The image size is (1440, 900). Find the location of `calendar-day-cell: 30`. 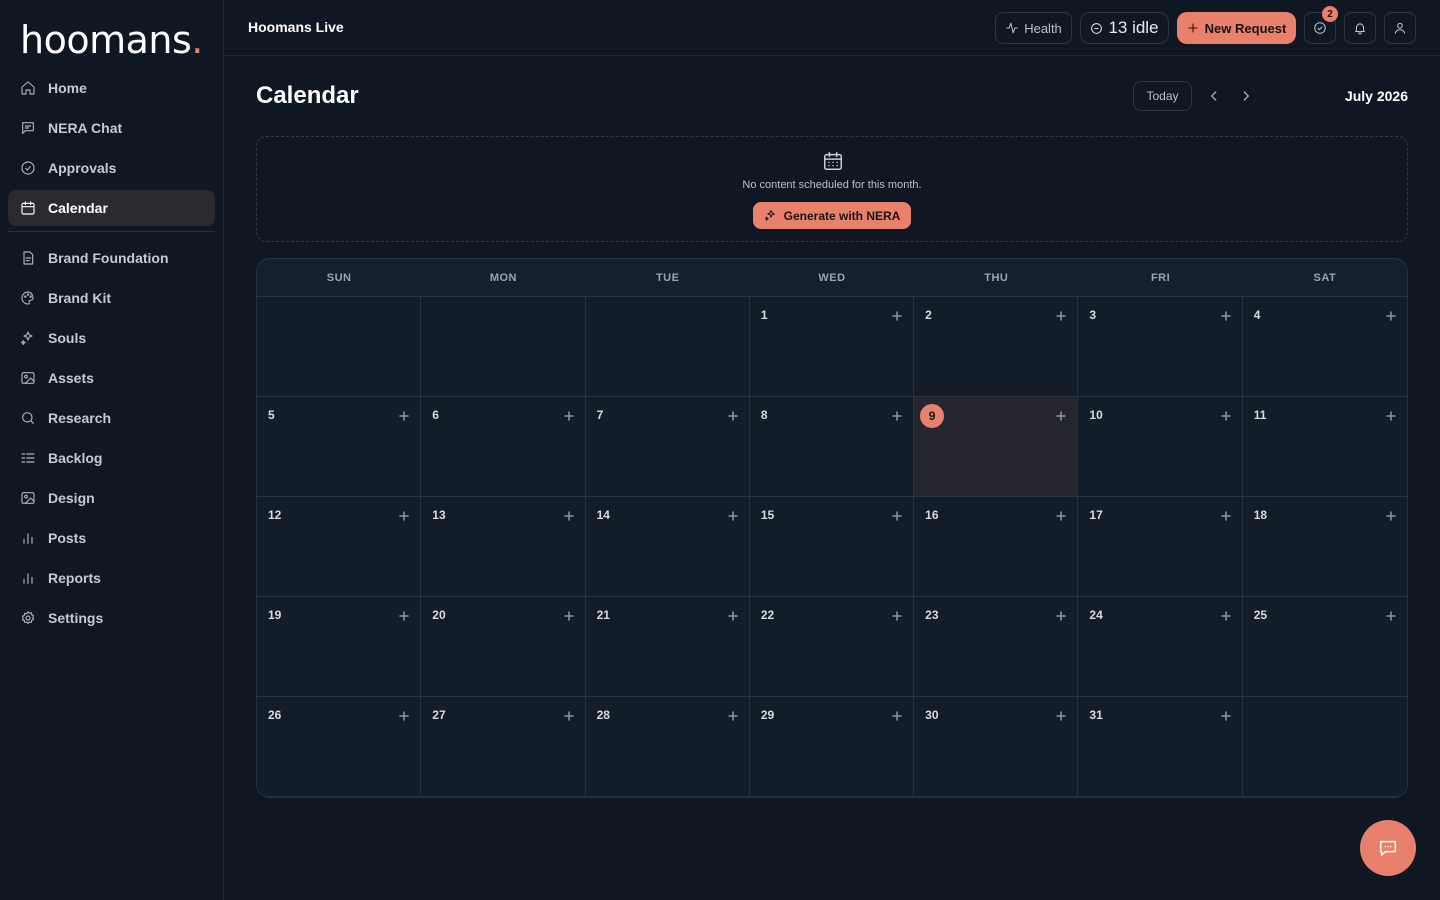

calendar-day-cell: 30 is located at coordinates (996, 747).